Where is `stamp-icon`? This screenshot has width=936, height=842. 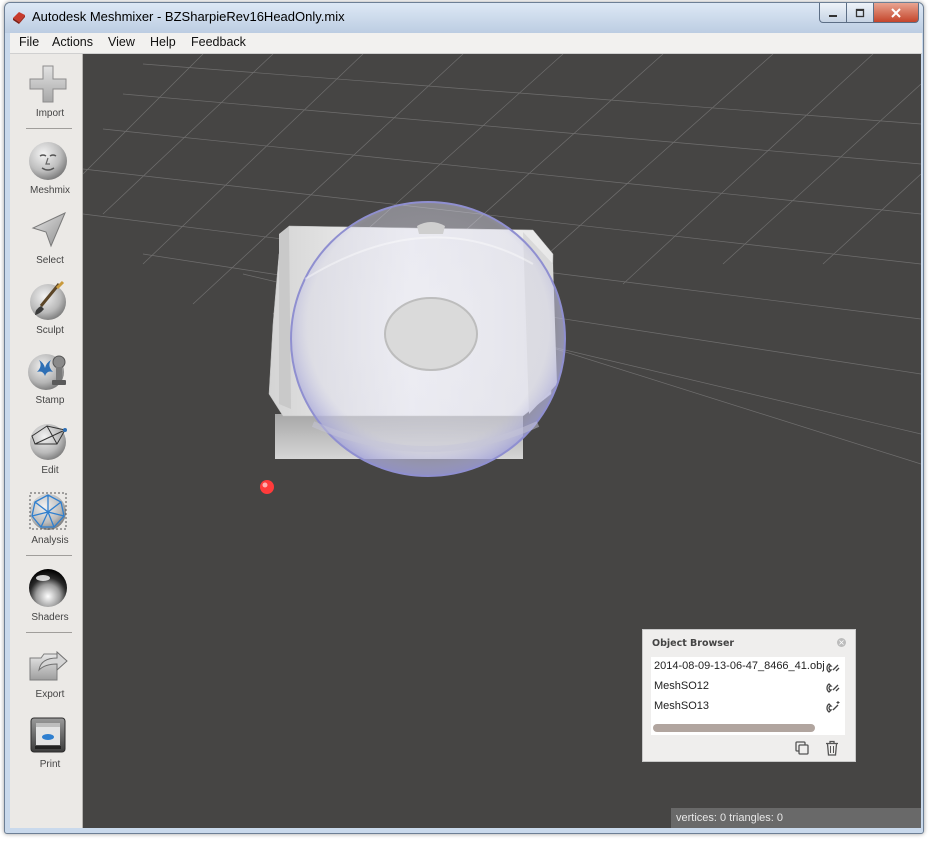
stamp-icon is located at coordinates (47, 372).